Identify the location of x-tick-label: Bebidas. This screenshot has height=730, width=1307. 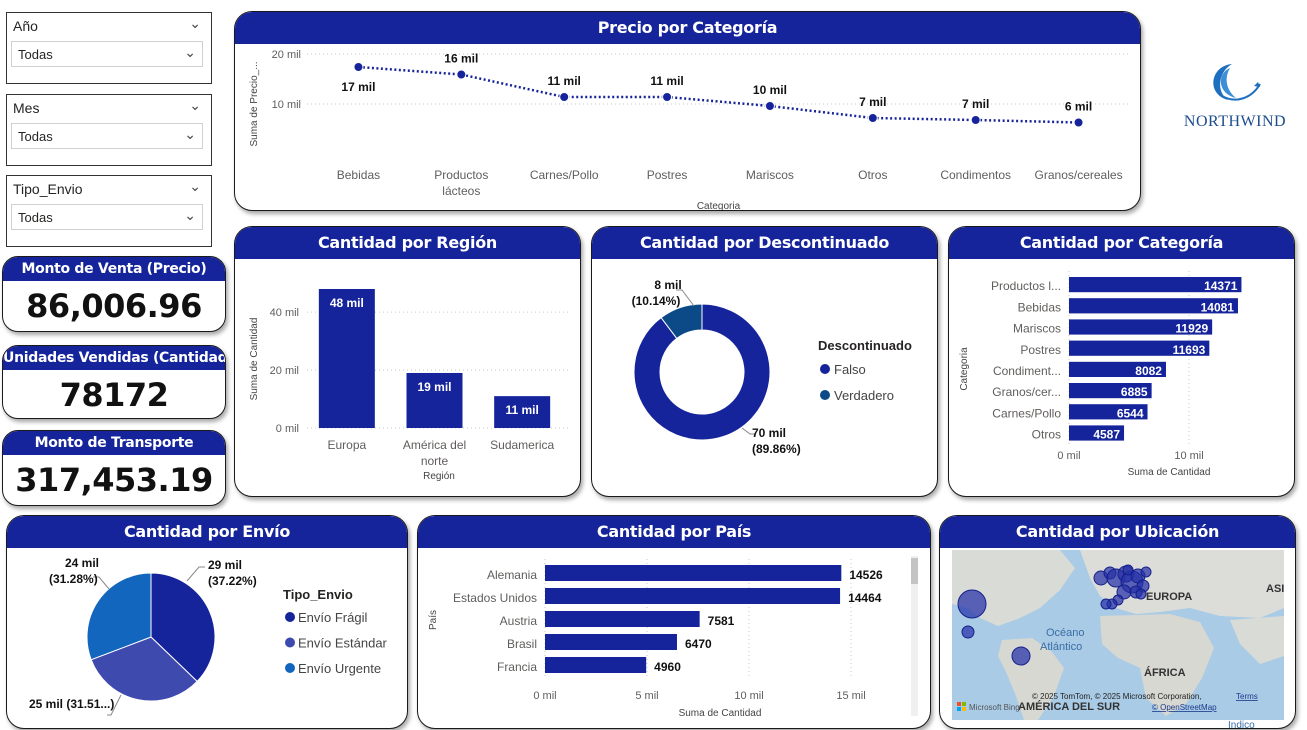
(358, 175).